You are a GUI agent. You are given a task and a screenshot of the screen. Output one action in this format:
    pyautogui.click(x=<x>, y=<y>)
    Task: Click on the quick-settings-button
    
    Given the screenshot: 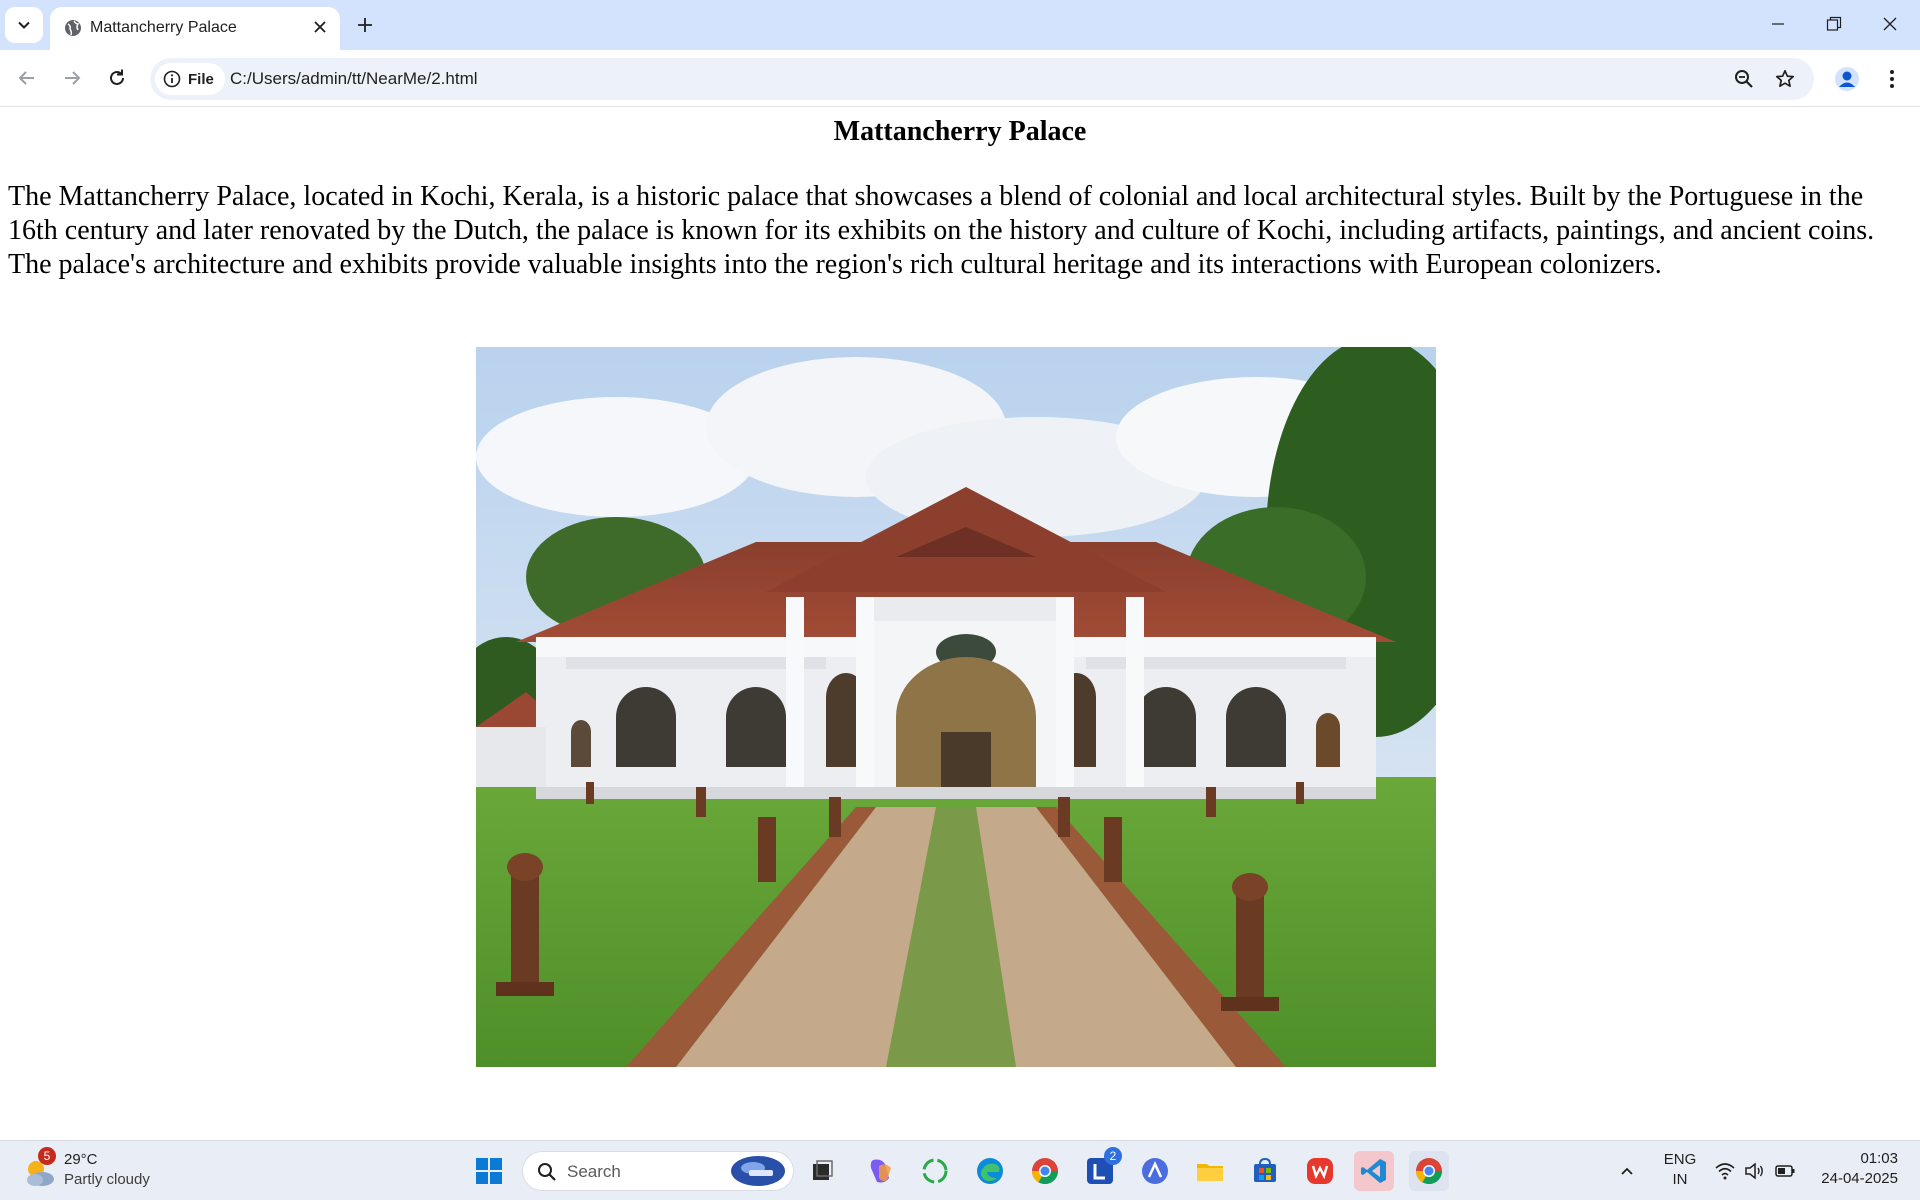 What is the action you would take?
    pyautogui.click(x=1759, y=1171)
    